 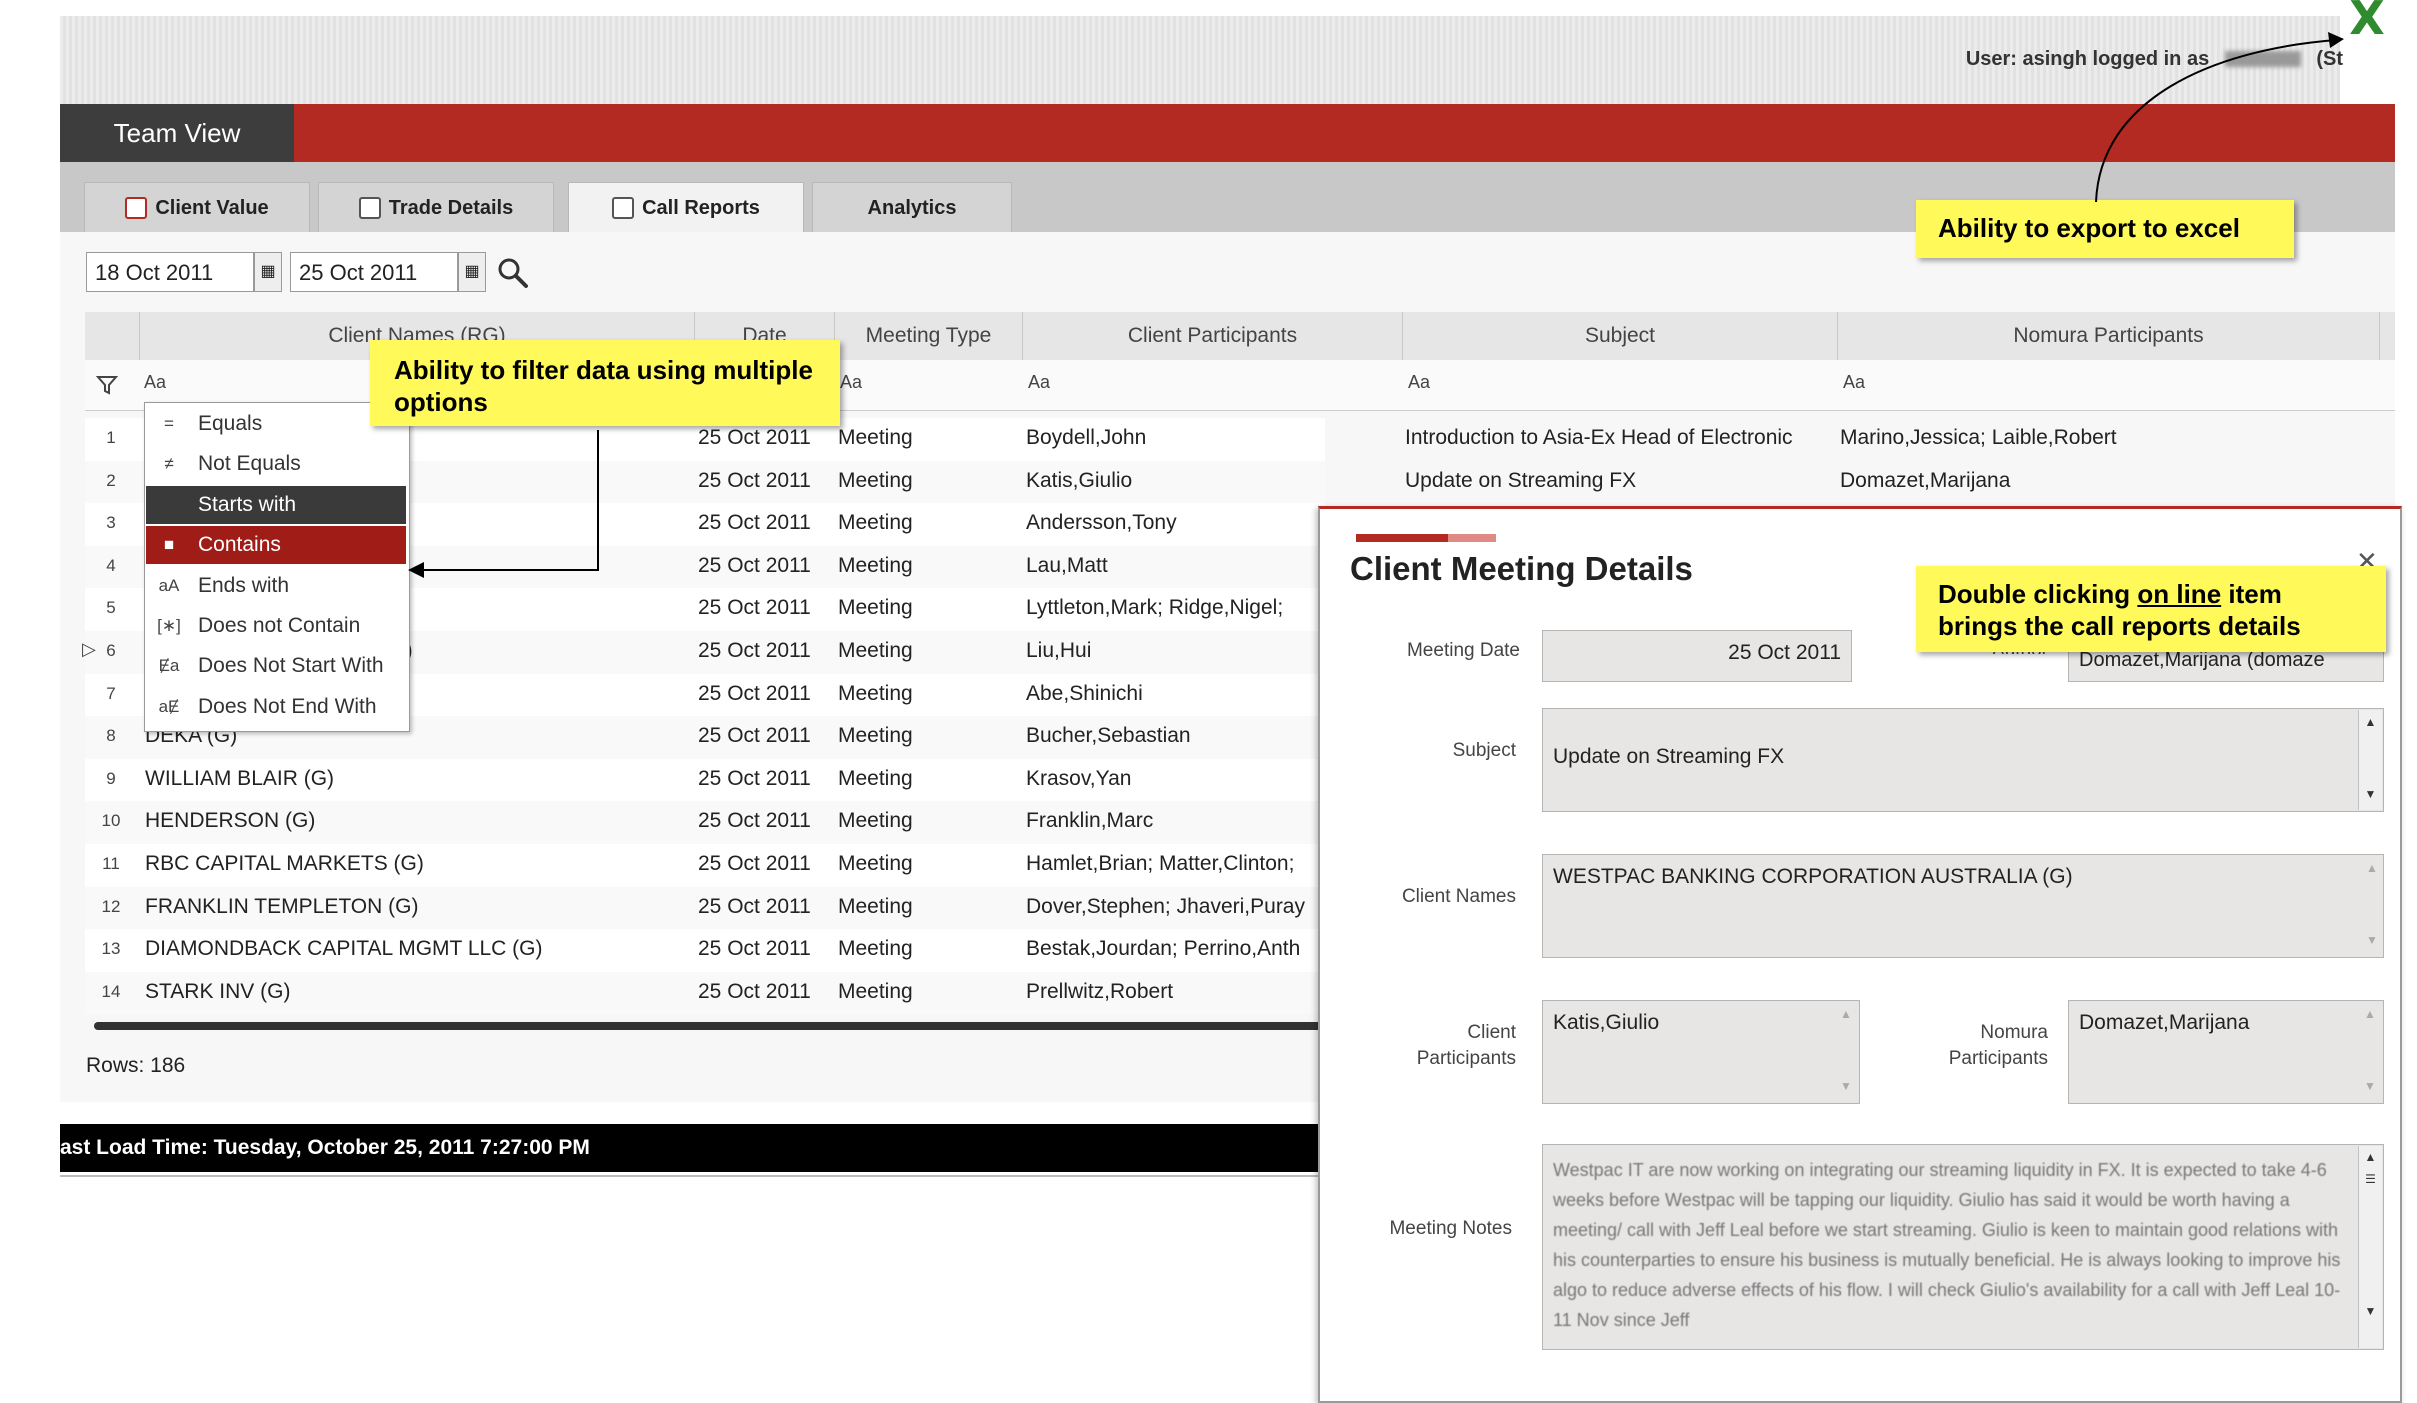 I want to click on tab-trade-details: Trade Details, so click(x=436, y=207).